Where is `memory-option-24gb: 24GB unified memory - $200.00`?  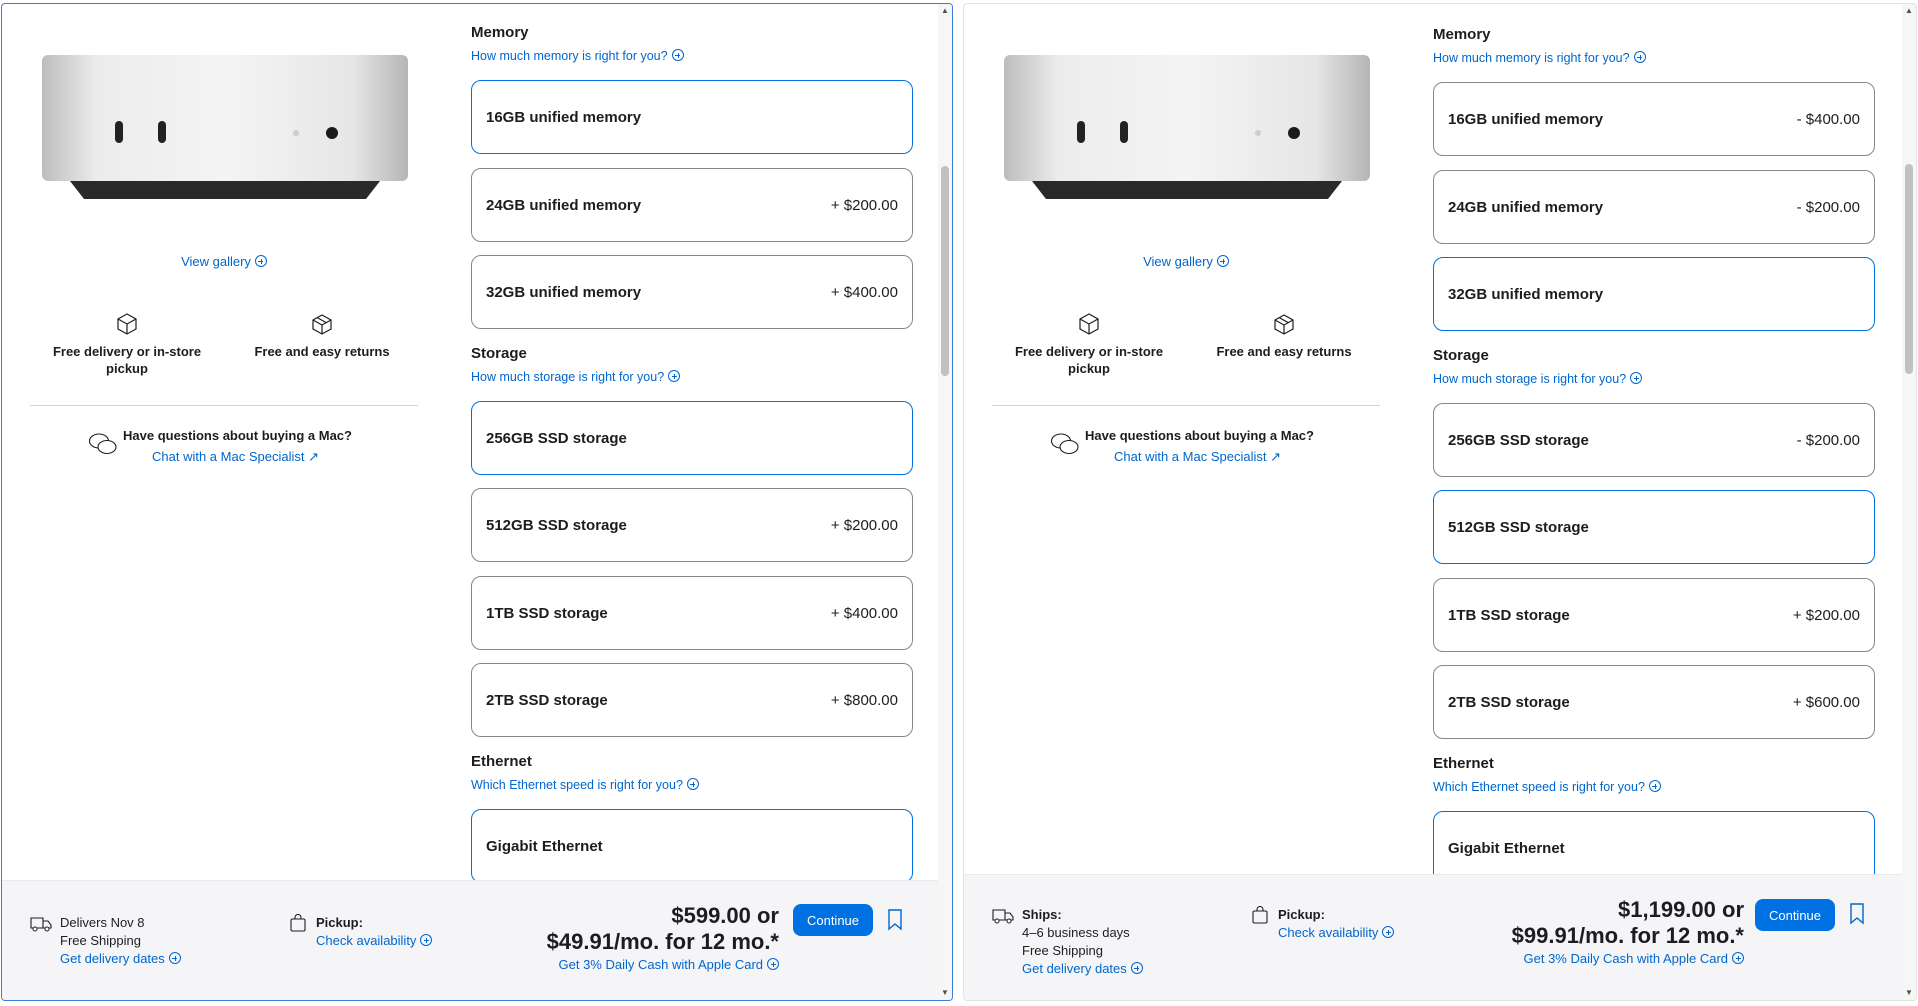
memory-option-24gb: 24GB unified memory - $200.00 is located at coordinates (1654, 207).